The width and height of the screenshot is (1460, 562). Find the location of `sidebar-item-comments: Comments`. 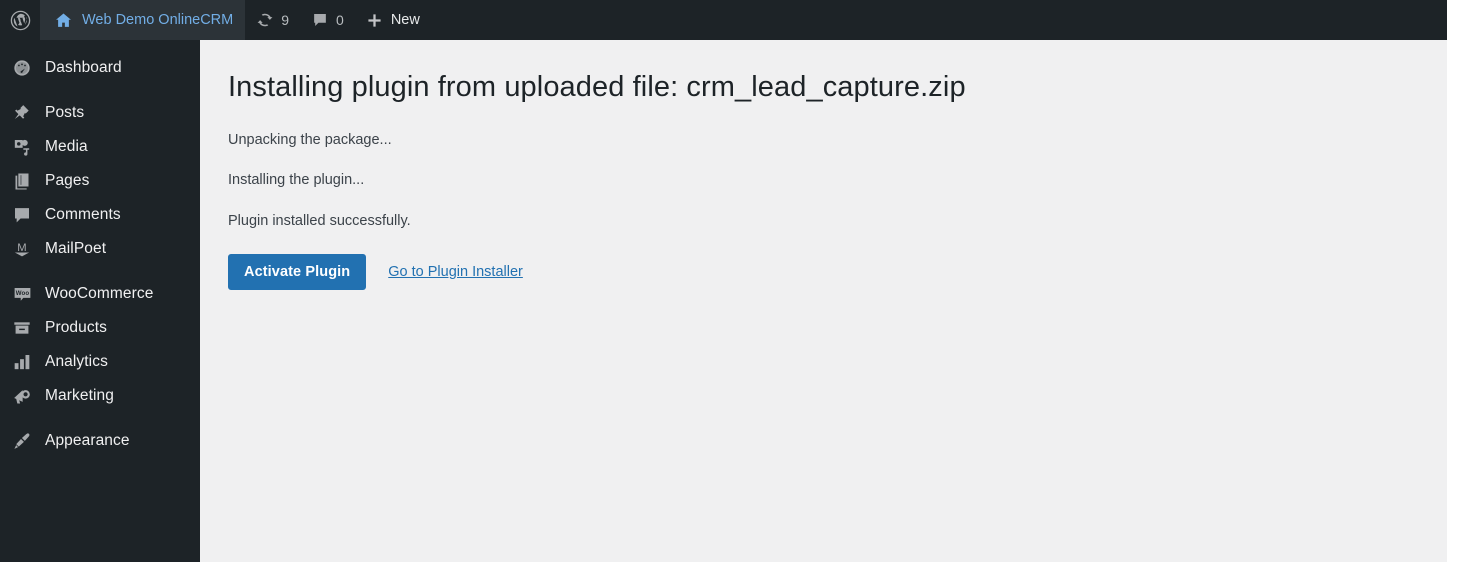

sidebar-item-comments: Comments is located at coordinates (100, 215).